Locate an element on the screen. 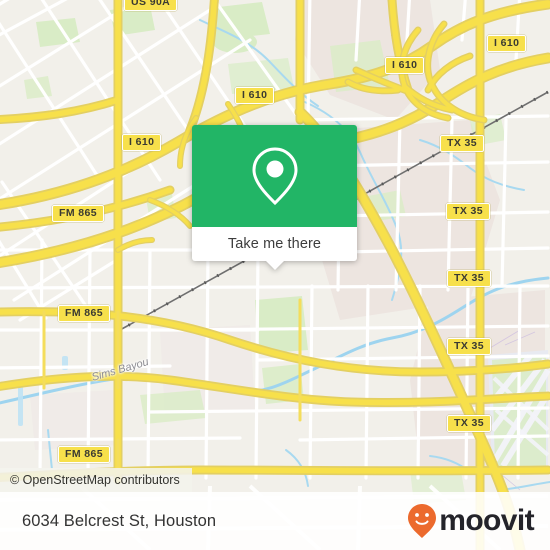 This screenshot has height=550, width=550. shield-fm-865-3: FM 865 is located at coordinates (84, 454).